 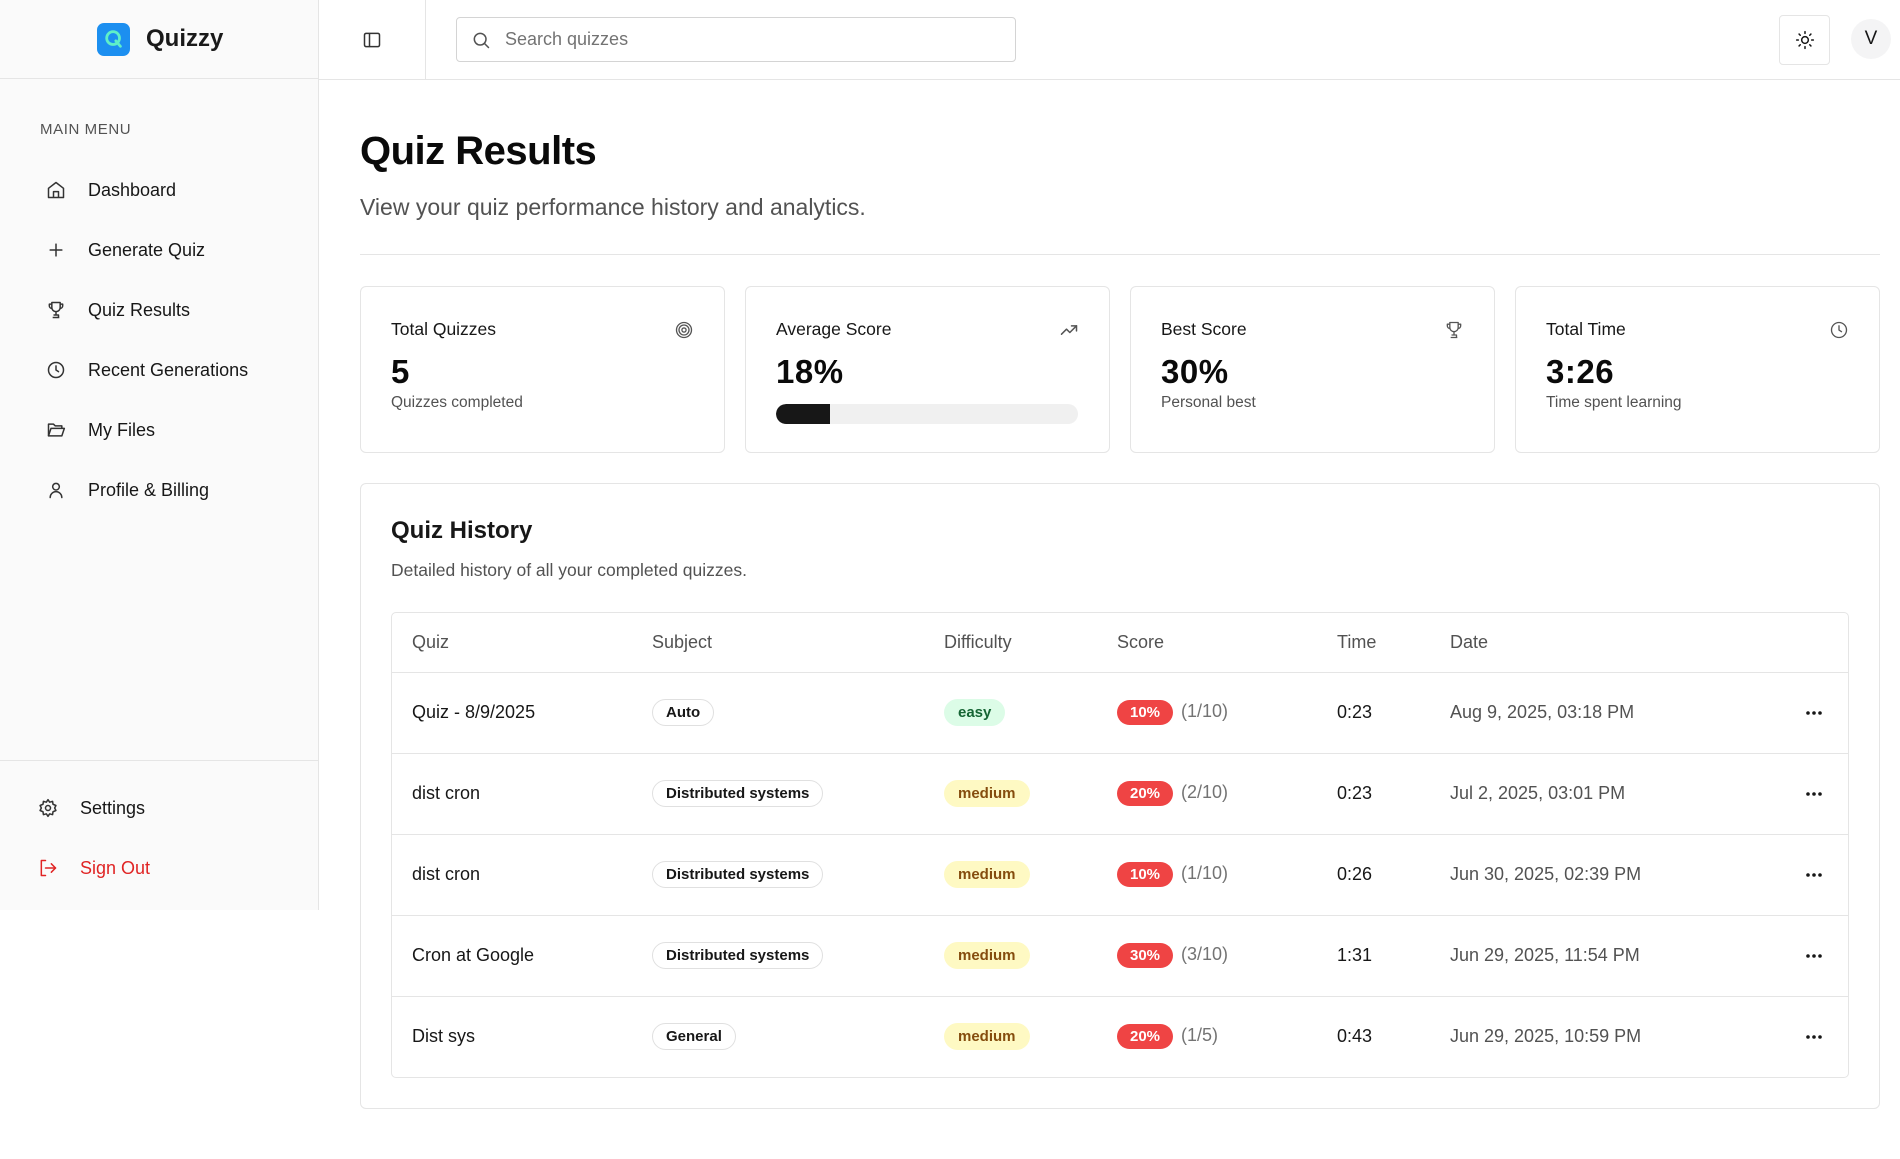 What do you see at coordinates (86, 129) in the screenshot?
I see `main-menu-title: MAIN MENU` at bounding box center [86, 129].